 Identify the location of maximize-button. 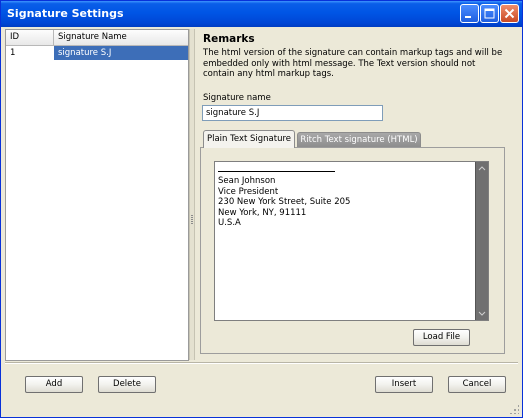
(489, 13).